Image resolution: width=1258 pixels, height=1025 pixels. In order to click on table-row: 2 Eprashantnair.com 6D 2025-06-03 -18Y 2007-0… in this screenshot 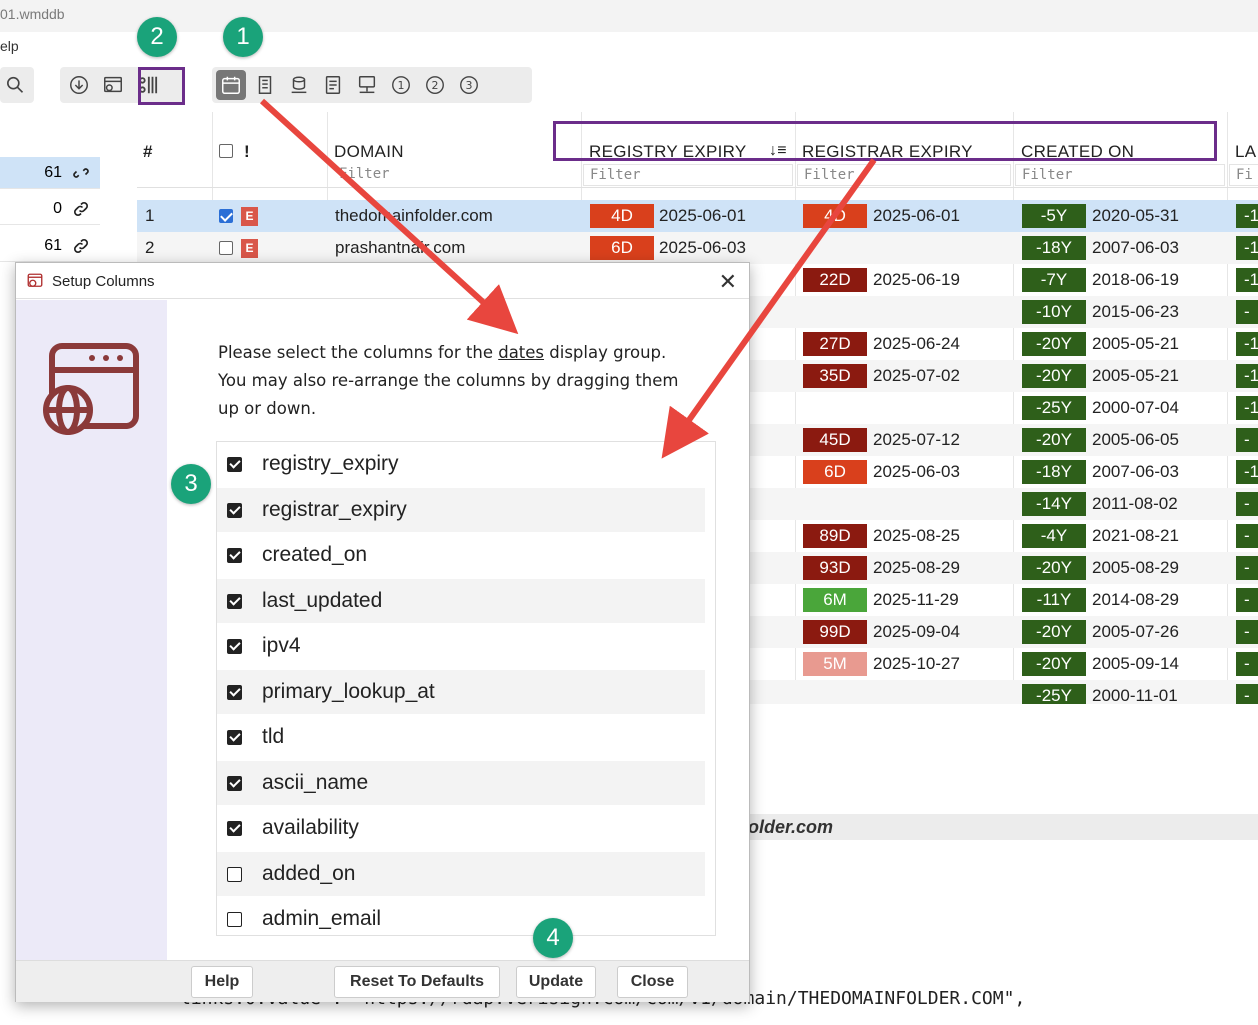, I will do `click(697, 248)`.